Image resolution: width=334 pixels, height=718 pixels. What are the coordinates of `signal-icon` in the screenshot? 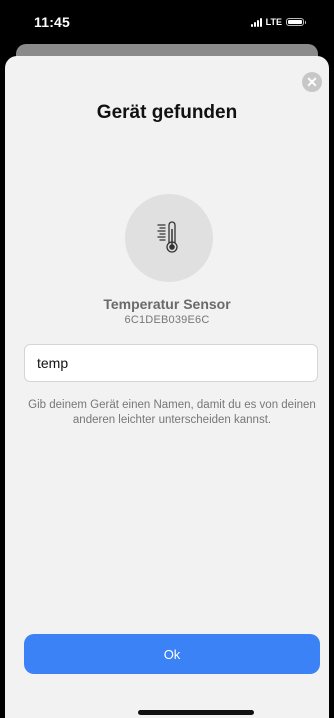 It's located at (256, 22).